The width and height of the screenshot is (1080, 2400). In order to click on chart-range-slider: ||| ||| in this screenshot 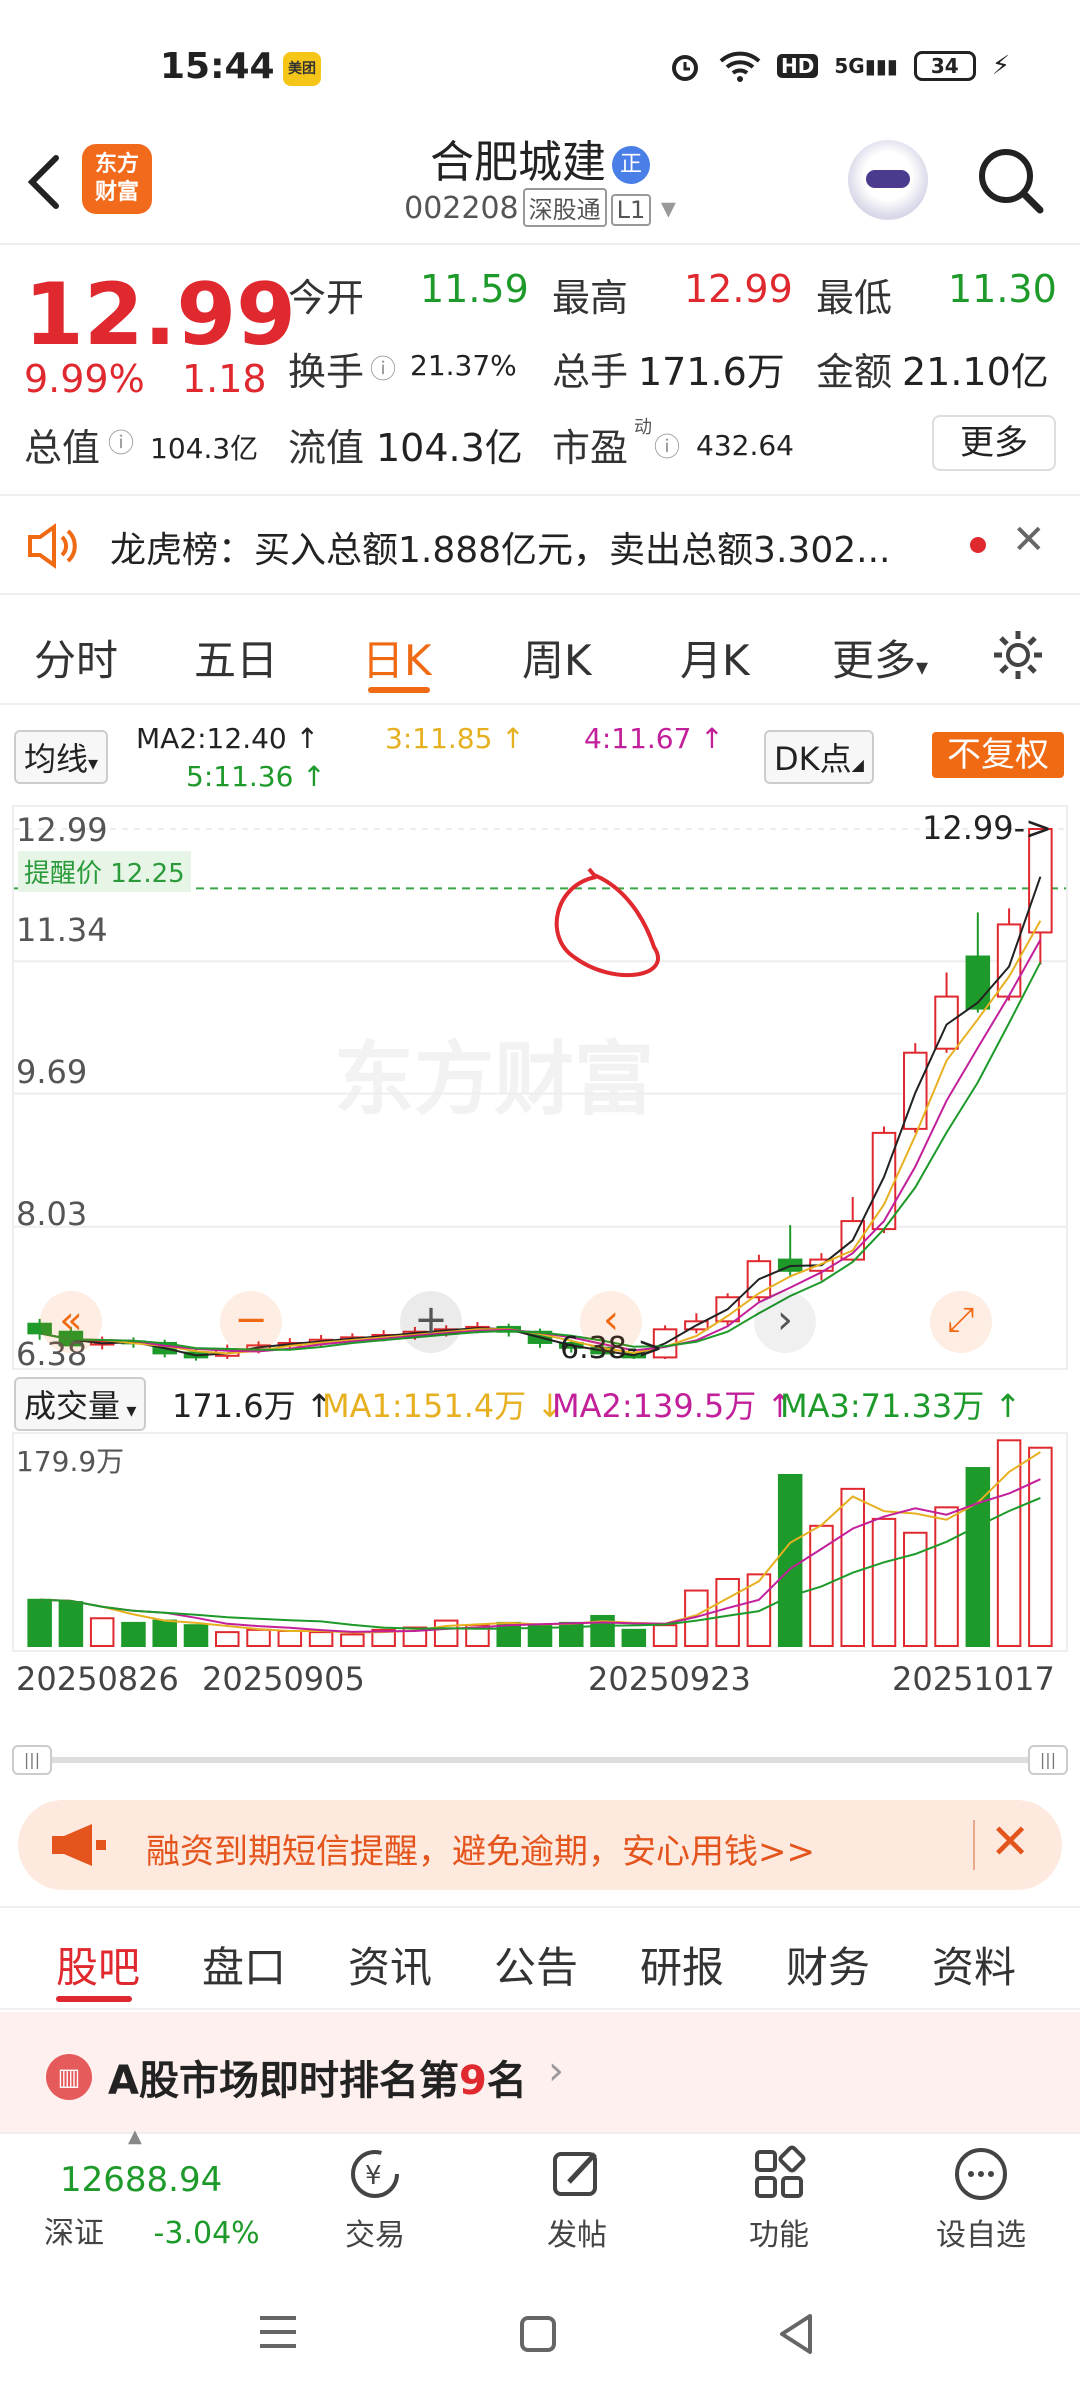, I will do `click(540, 1760)`.